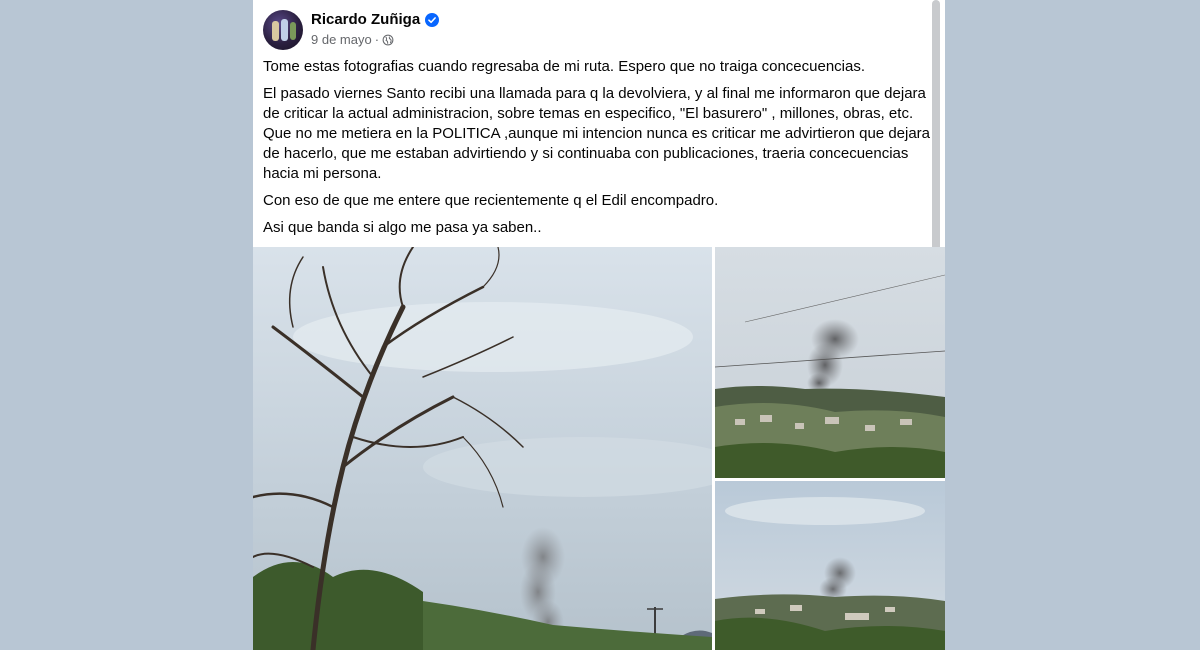 This screenshot has height=650, width=1200. Describe the element at coordinates (388, 40) in the screenshot. I see `globe-icon` at that location.